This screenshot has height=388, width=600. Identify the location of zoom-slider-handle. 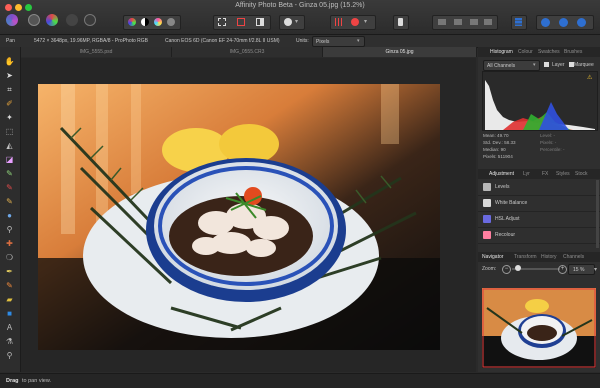
(518, 268).